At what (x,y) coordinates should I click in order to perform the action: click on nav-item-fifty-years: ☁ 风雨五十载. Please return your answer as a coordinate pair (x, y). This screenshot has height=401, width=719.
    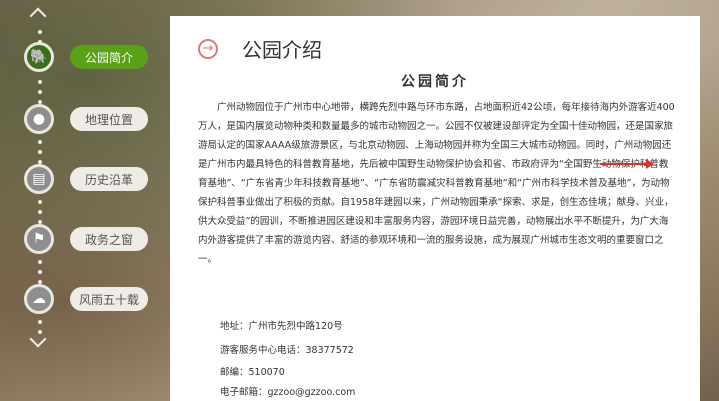
    Looking at the image, I should click on (86, 299).